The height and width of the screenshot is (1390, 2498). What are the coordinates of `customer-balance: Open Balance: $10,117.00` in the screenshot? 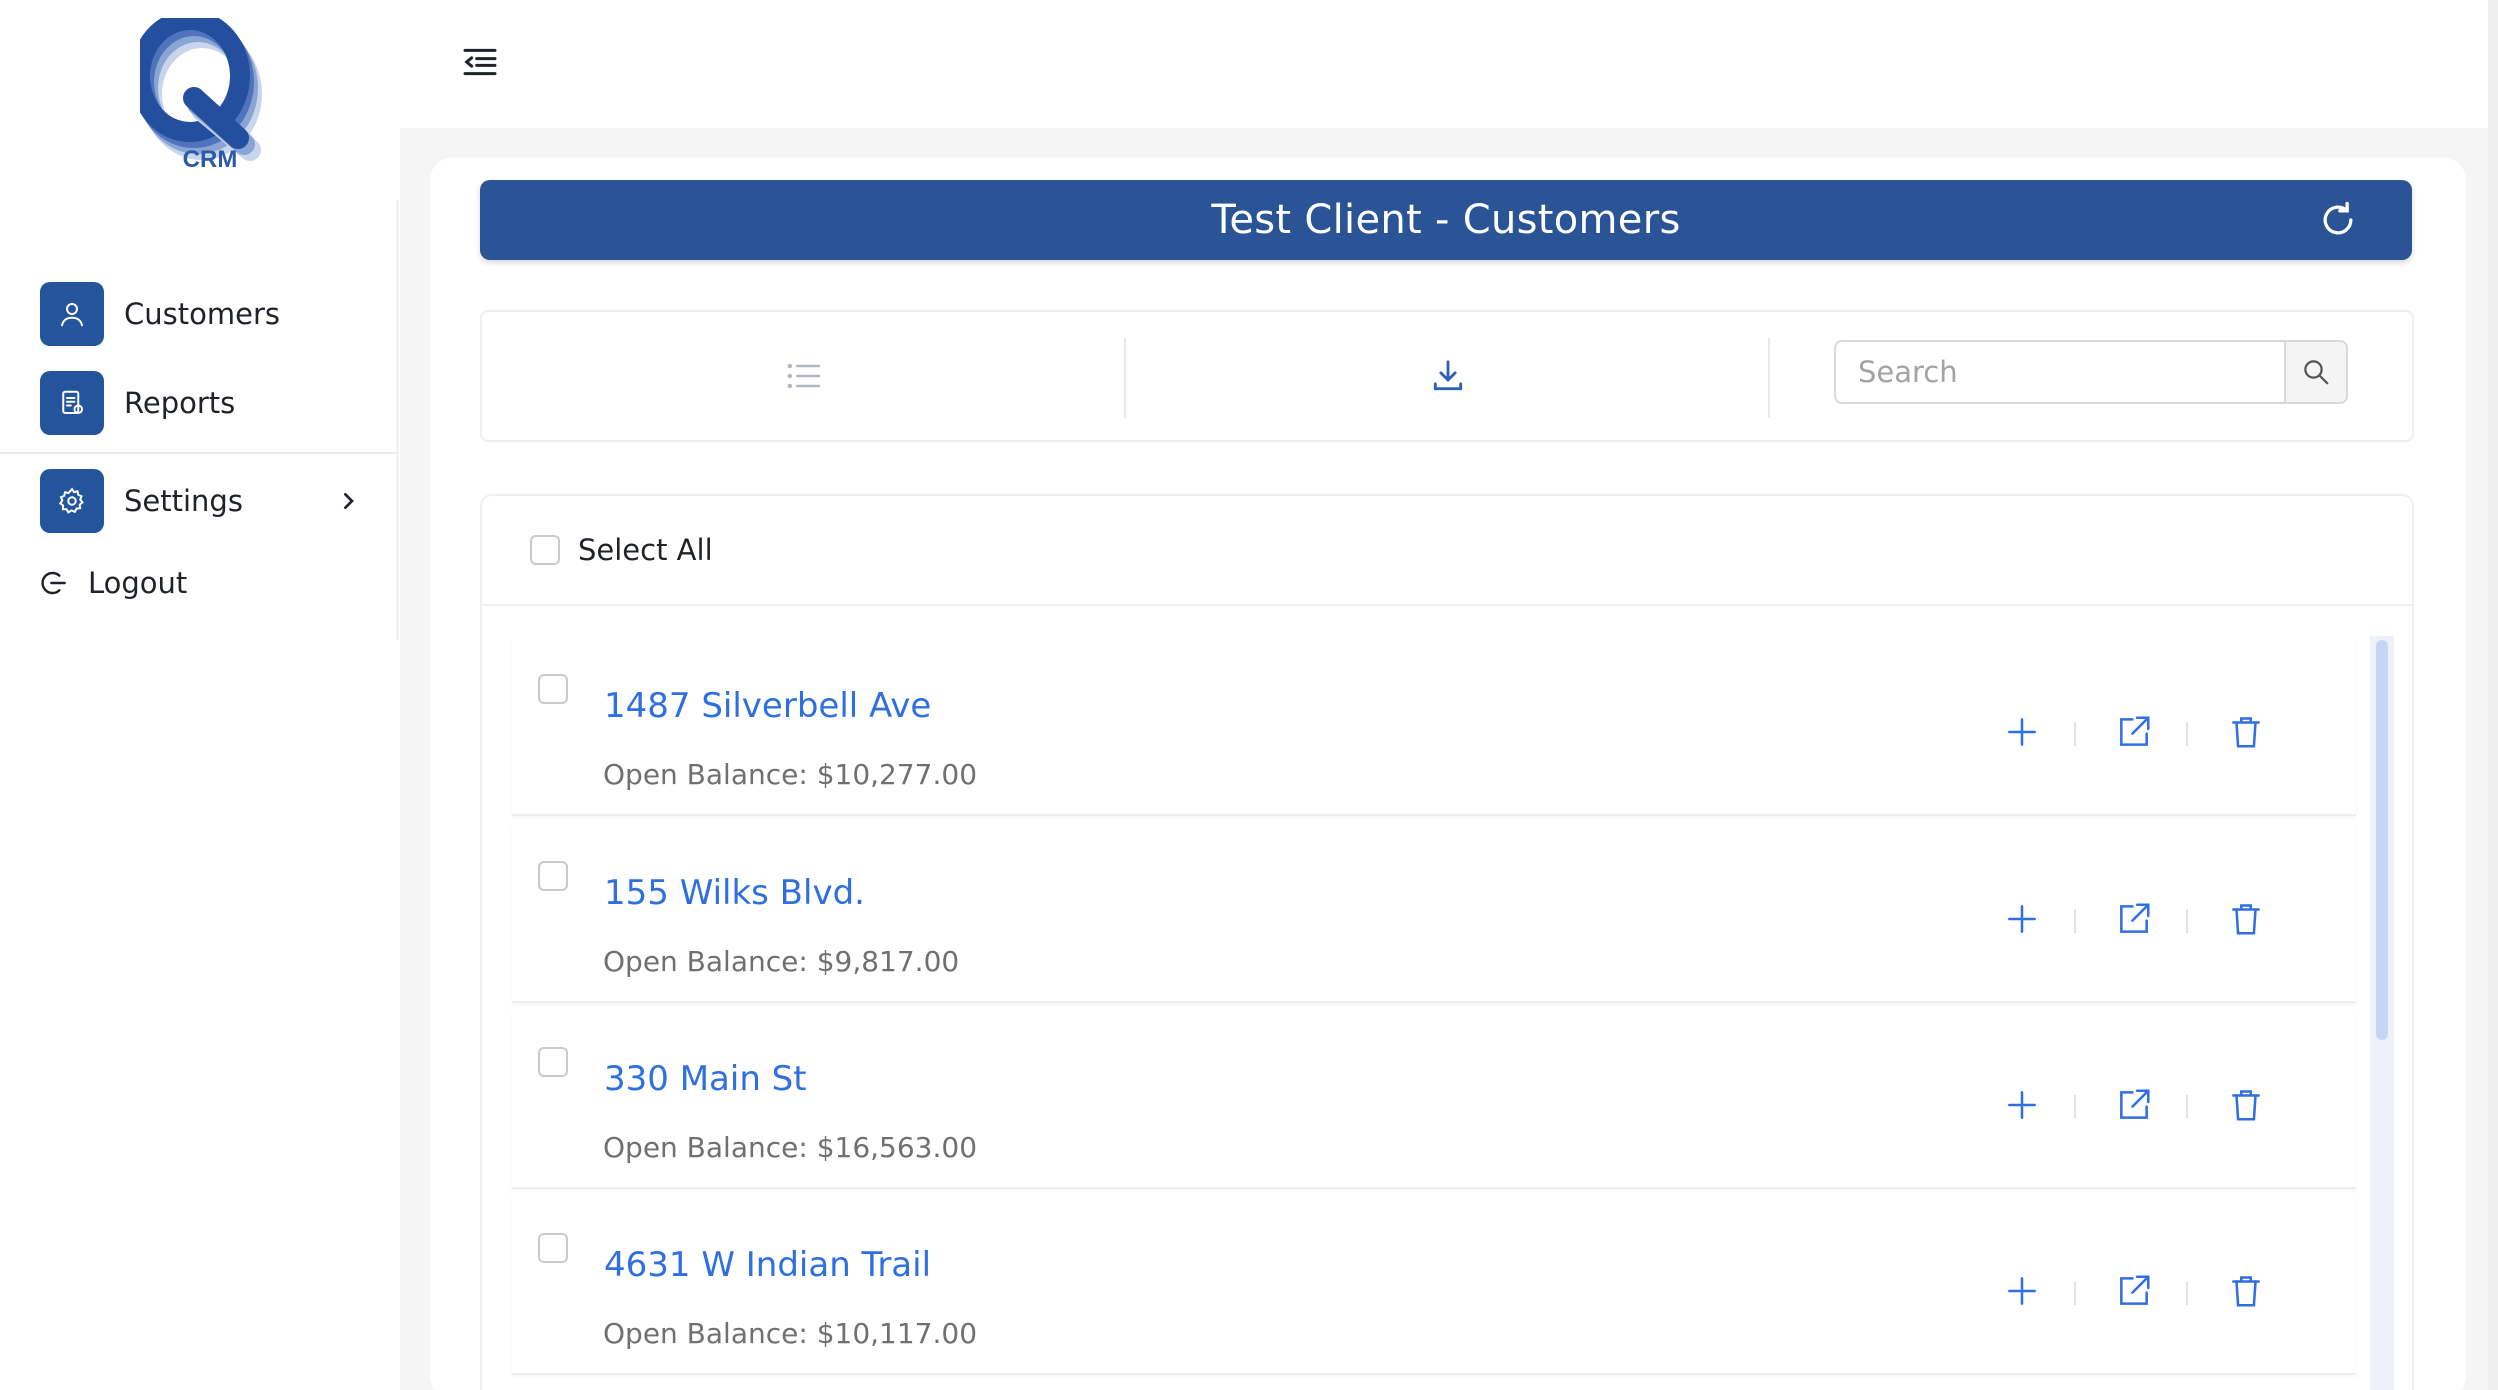 It's located at (790, 1333).